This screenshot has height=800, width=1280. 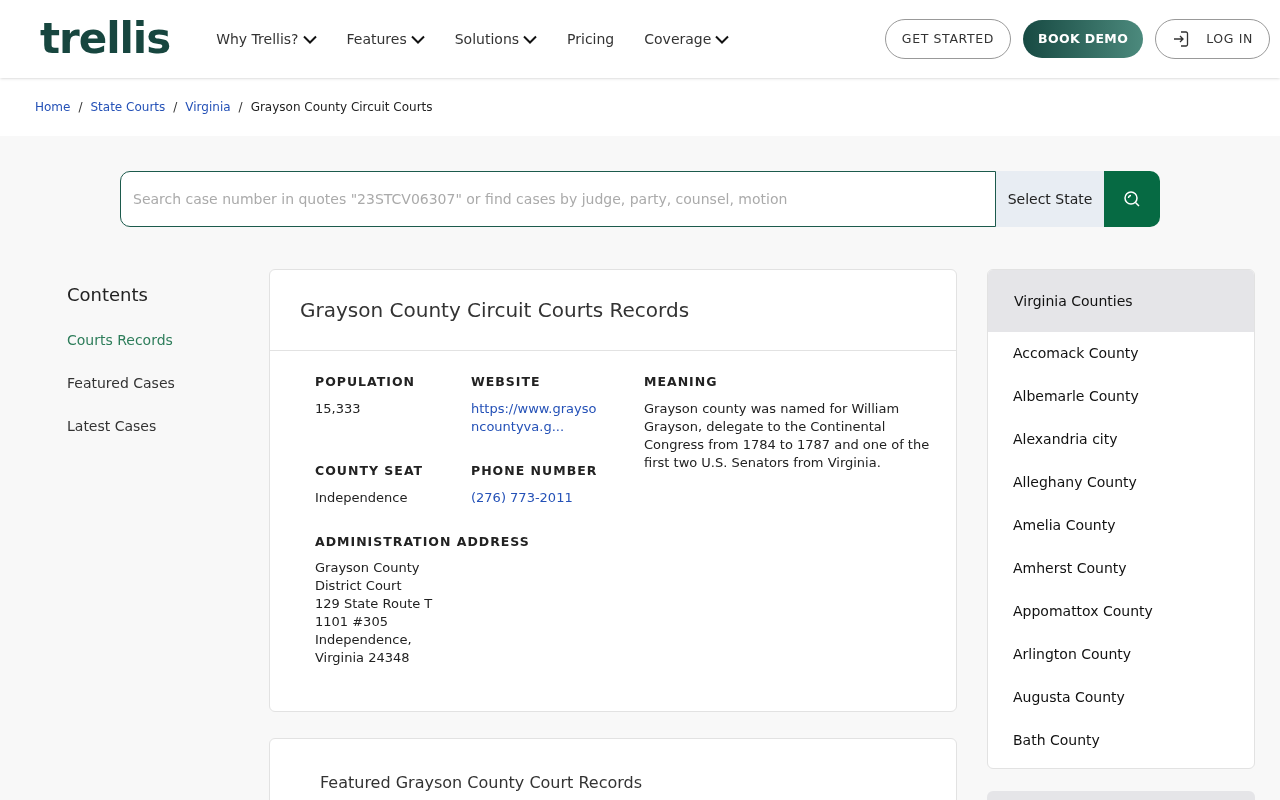 What do you see at coordinates (168, 340) in the screenshot?
I see `contents-link: Courts Records` at bounding box center [168, 340].